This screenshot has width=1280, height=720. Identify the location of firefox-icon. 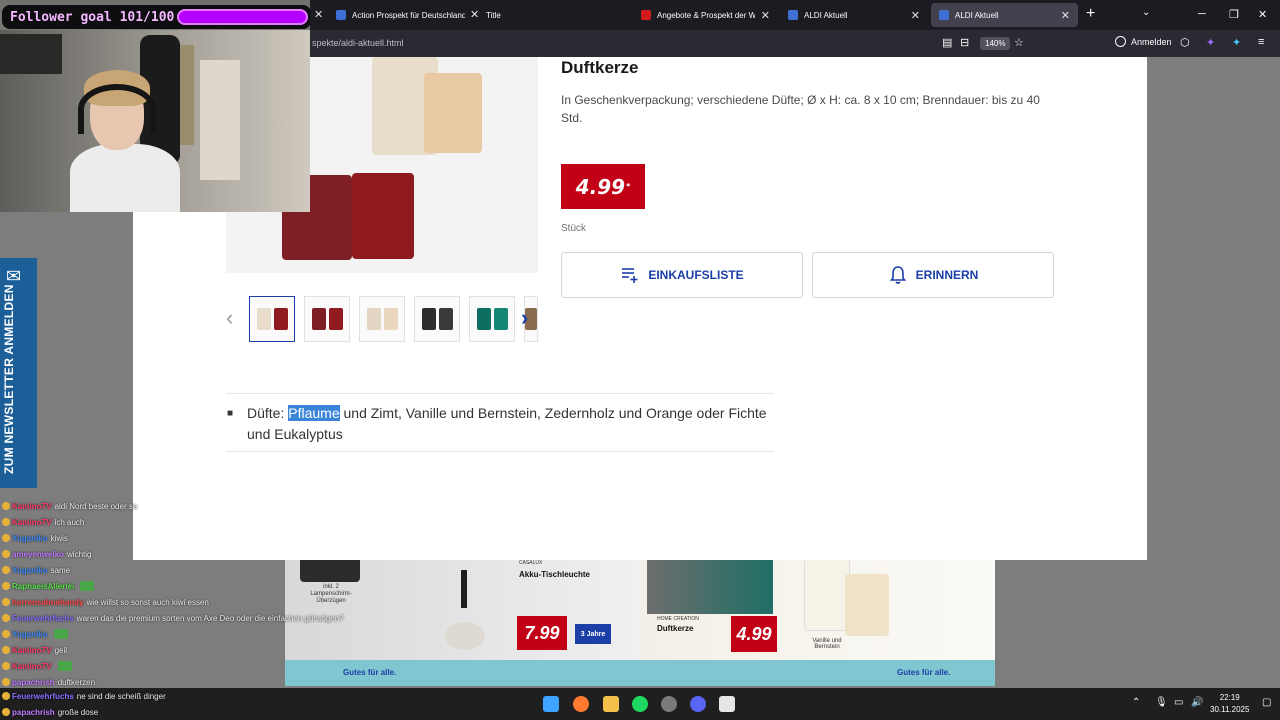
(581, 704).